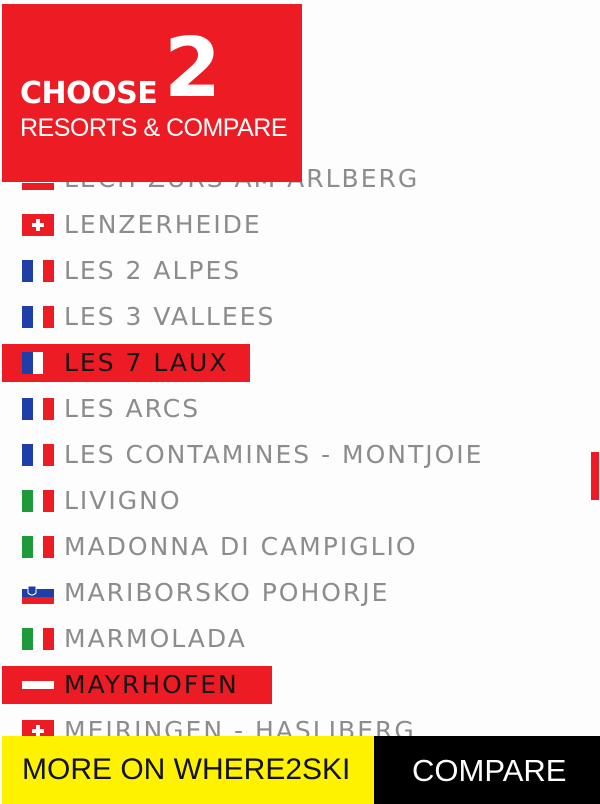 The image size is (600, 804). Describe the element at coordinates (146, 362) in the screenshot. I see `resort-name: LES 7 LAUX` at that location.